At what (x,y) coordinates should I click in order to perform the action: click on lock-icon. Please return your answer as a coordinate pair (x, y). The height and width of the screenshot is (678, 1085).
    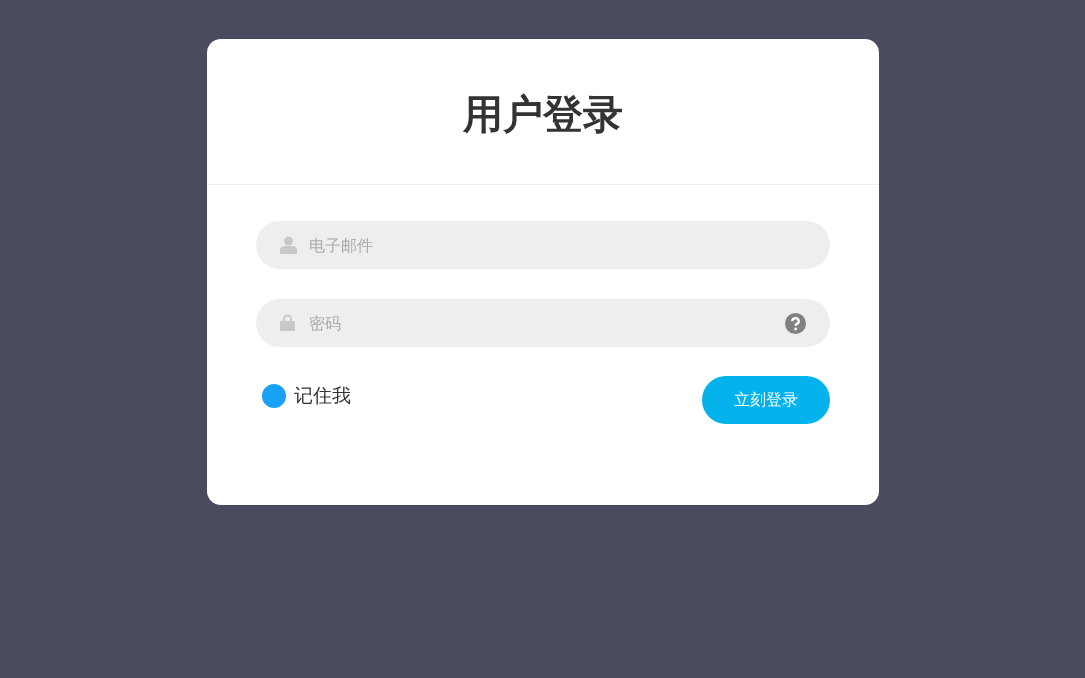
    Looking at the image, I should click on (287, 322).